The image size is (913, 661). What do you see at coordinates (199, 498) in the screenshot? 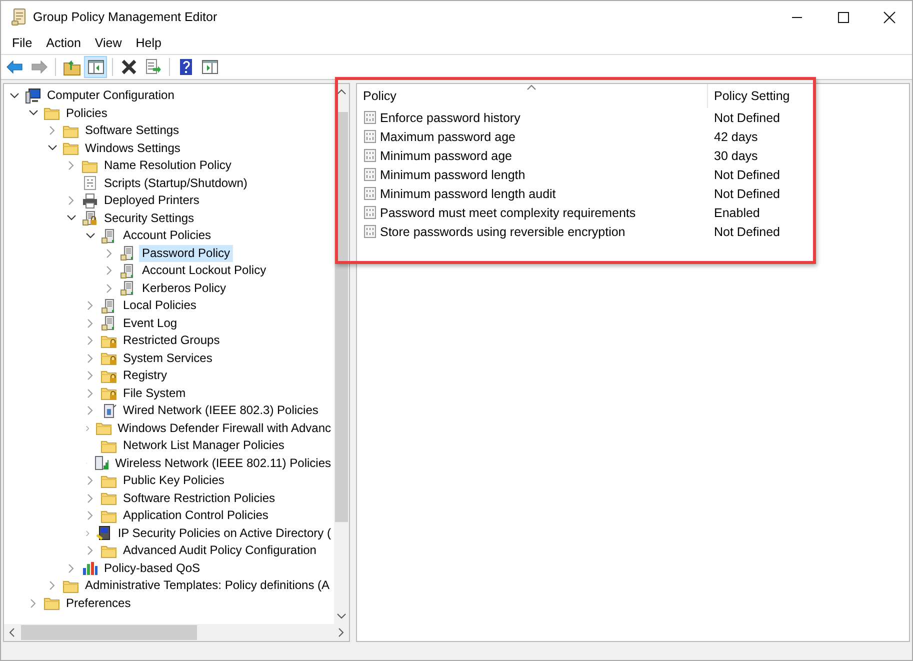
I see `tree-item: Software Restriction Policies` at bounding box center [199, 498].